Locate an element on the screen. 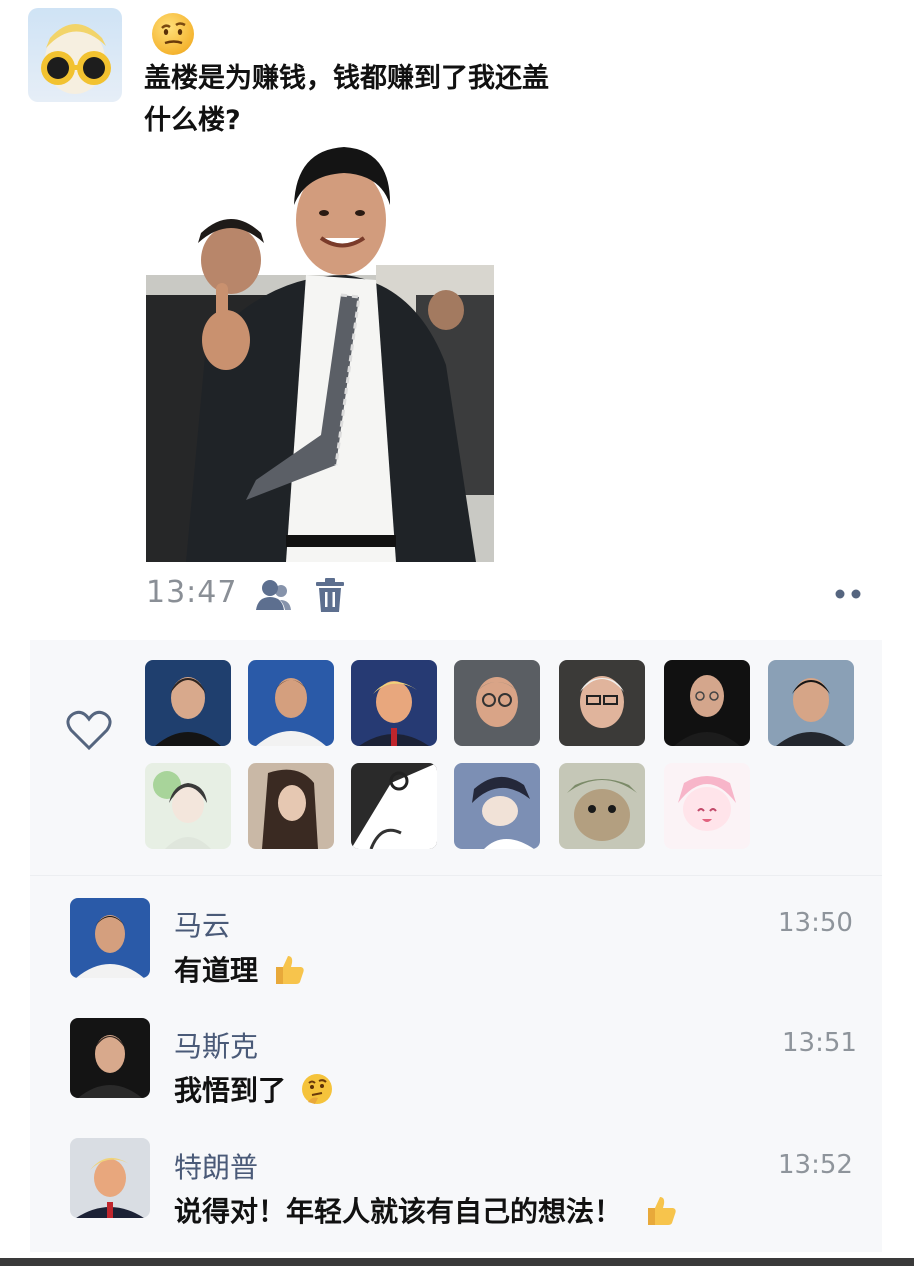  comment-author-name: 马云 is located at coordinates (202, 924).